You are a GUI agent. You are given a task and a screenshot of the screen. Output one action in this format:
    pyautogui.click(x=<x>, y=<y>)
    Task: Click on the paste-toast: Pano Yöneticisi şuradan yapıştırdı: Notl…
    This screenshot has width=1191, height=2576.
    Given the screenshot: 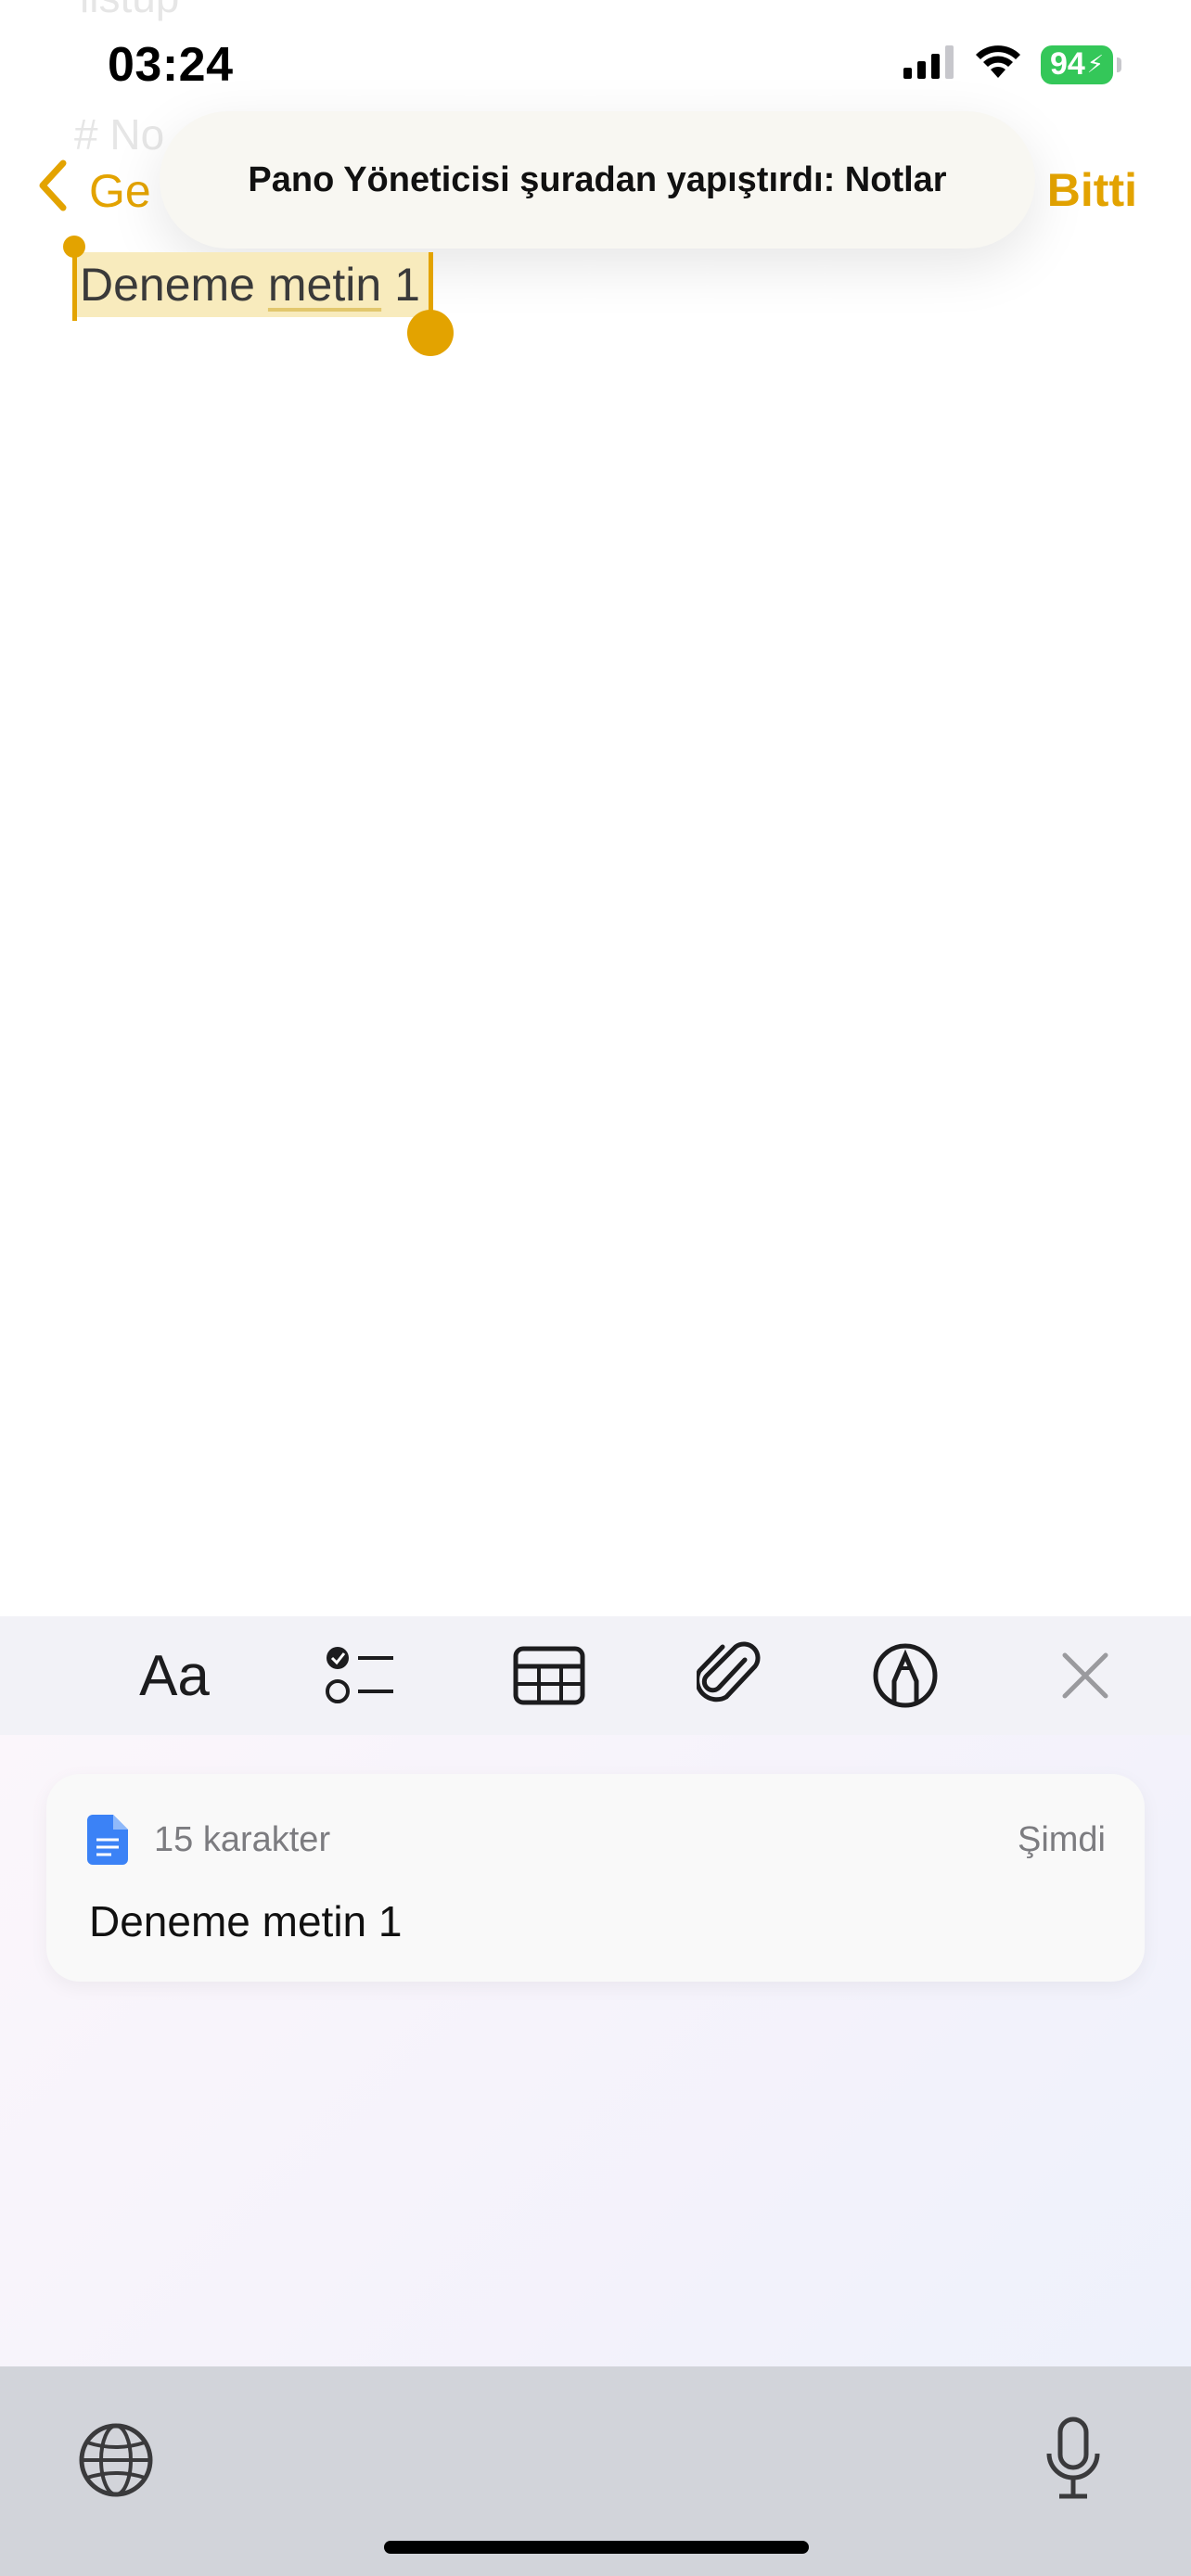 What is the action you would take?
    pyautogui.click(x=597, y=180)
    